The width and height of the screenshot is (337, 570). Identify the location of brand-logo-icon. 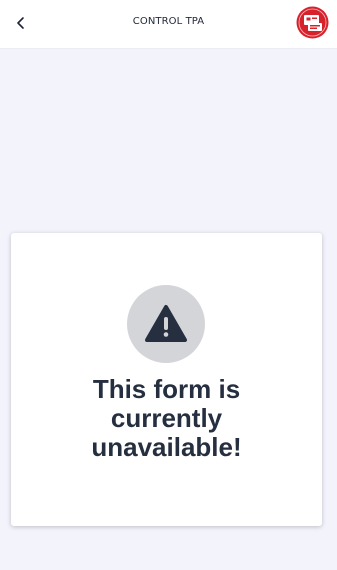
(312, 22).